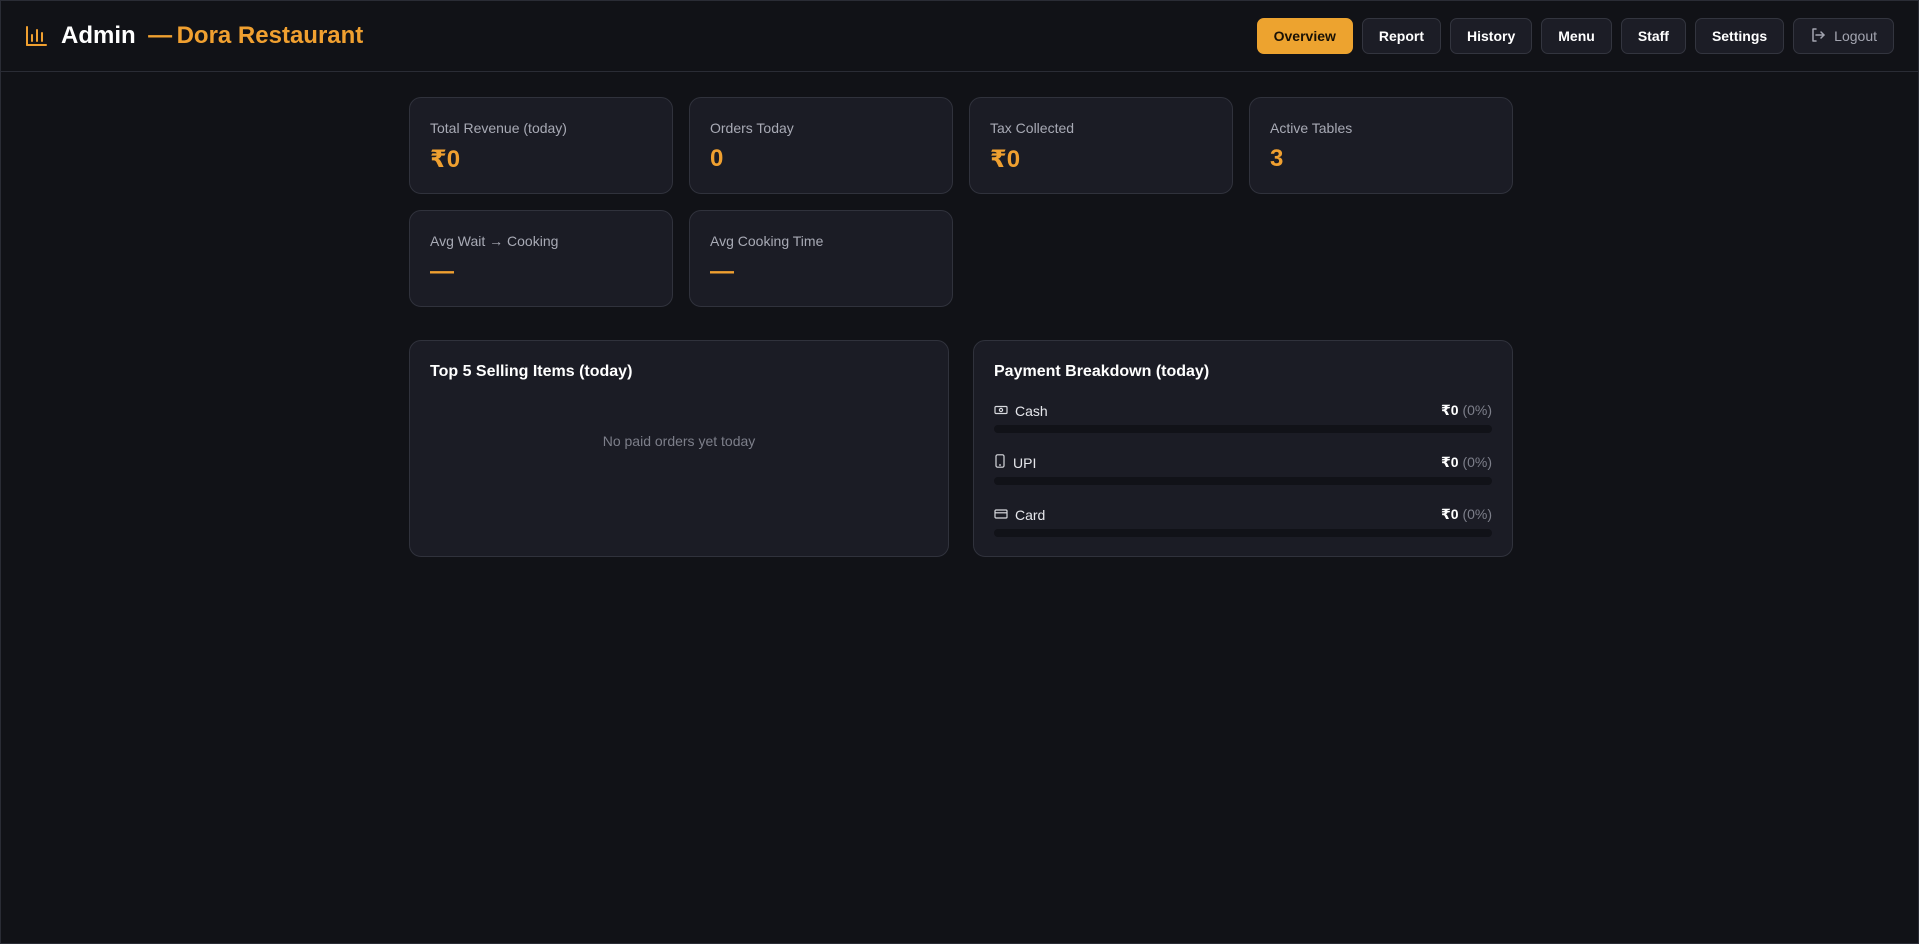  What do you see at coordinates (1277, 158) in the screenshot?
I see `stat-value: 3` at bounding box center [1277, 158].